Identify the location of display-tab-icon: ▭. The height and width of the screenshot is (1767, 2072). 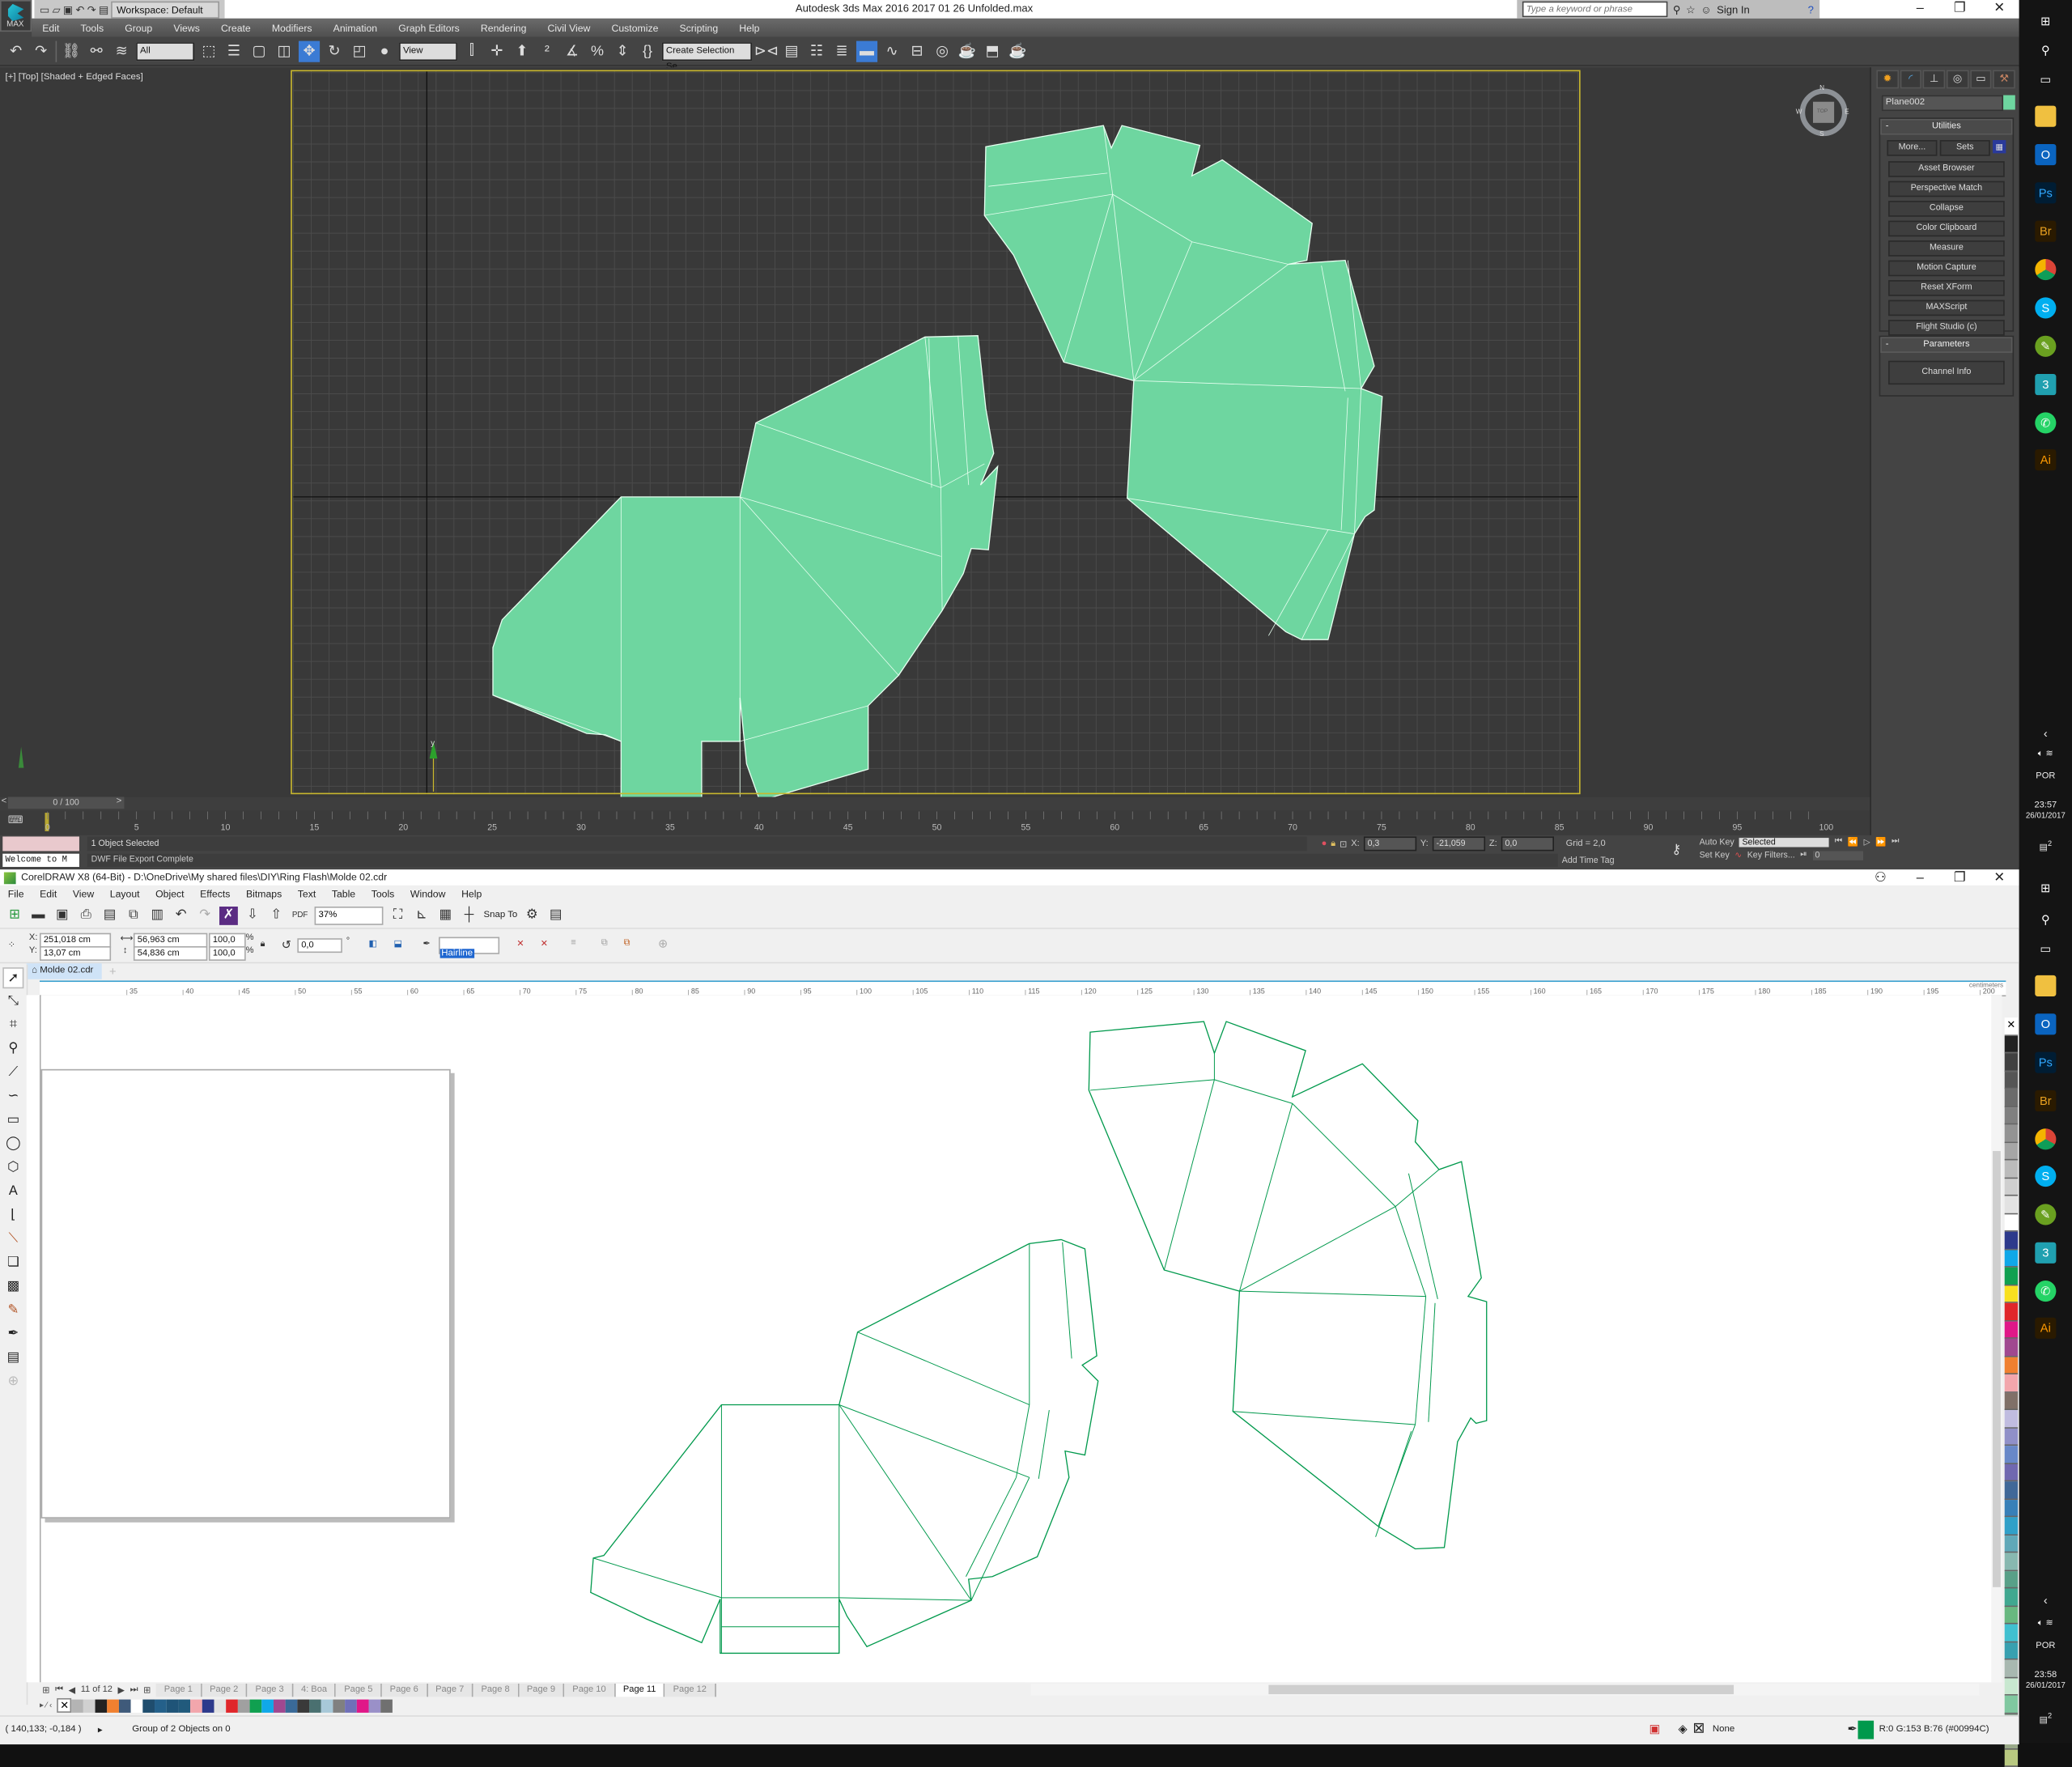
(1980, 79).